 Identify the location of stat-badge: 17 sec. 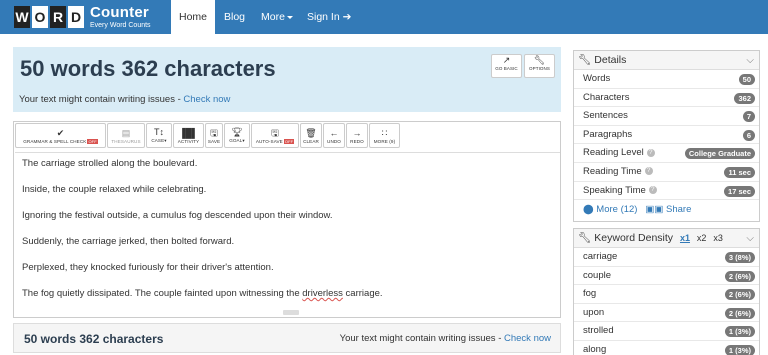
(739, 191).